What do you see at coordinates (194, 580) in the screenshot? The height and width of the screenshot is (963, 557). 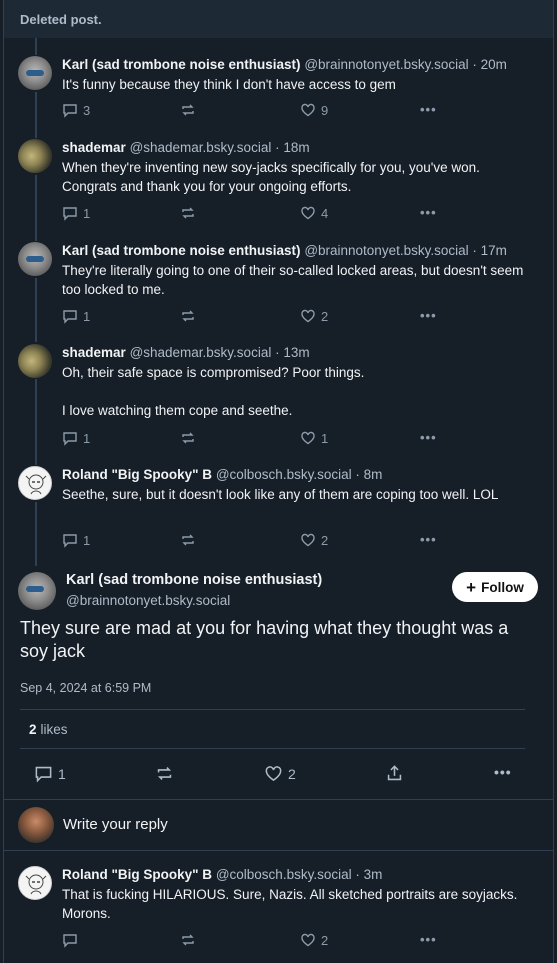 I see `main-author-name: Karl (sad trombone noise enthusiast)` at bounding box center [194, 580].